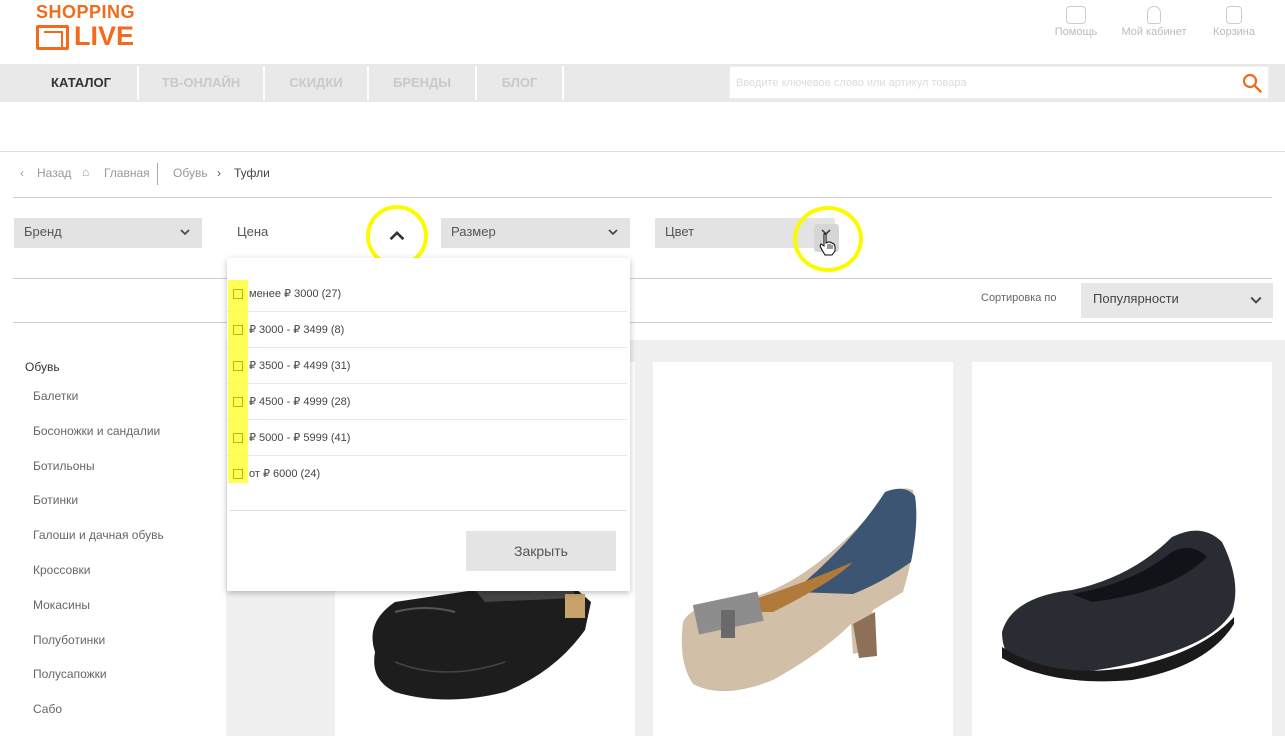 Image resolution: width=1285 pixels, height=736 pixels. What do you see at coordinates (54, 173) in the screenshot?
I see `breadcrumb-back: Назад` at bounding box center [54, 173].